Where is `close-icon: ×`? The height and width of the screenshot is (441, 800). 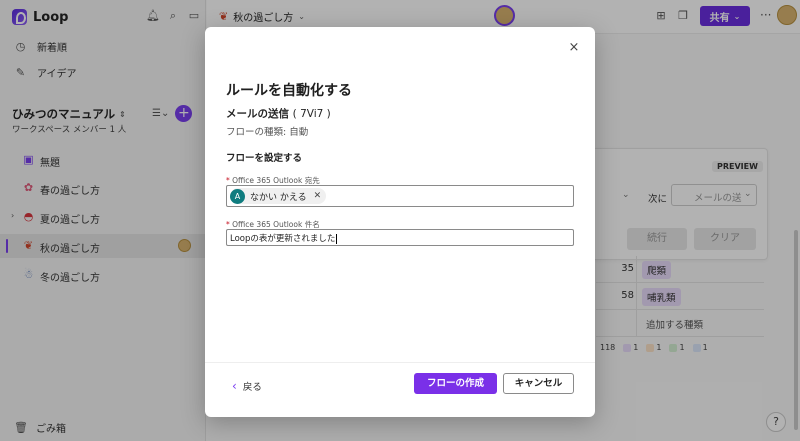 close-icon: × is located at coordinates (574, 48).